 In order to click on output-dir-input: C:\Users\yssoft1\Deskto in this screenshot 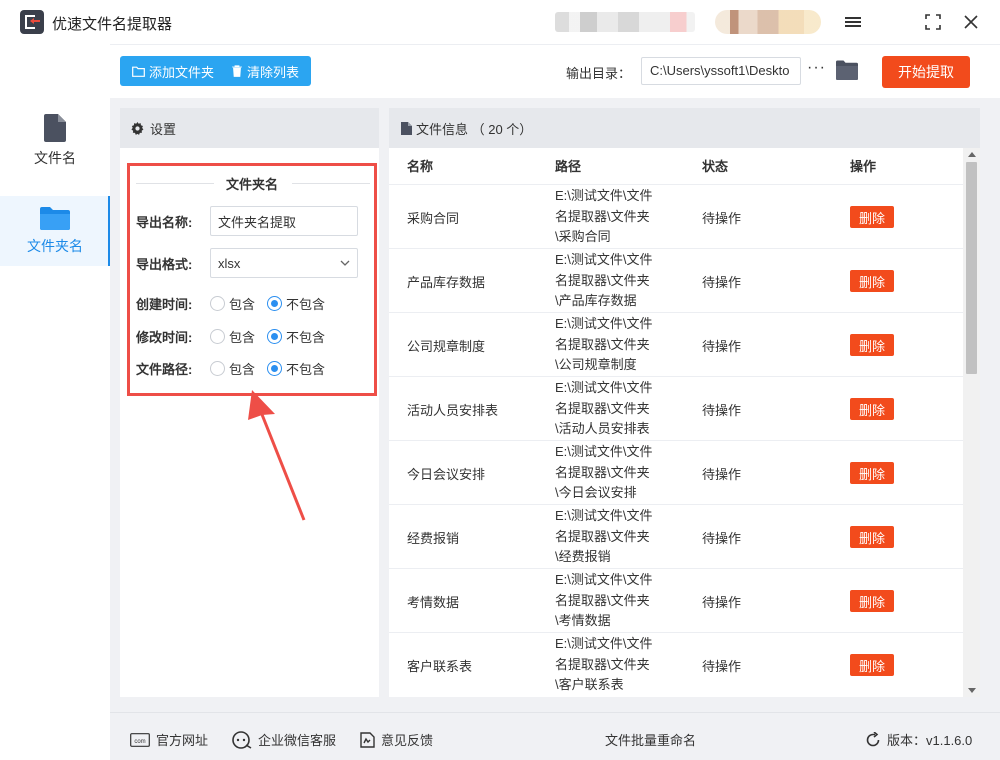, I will do `click(721, 71)`.